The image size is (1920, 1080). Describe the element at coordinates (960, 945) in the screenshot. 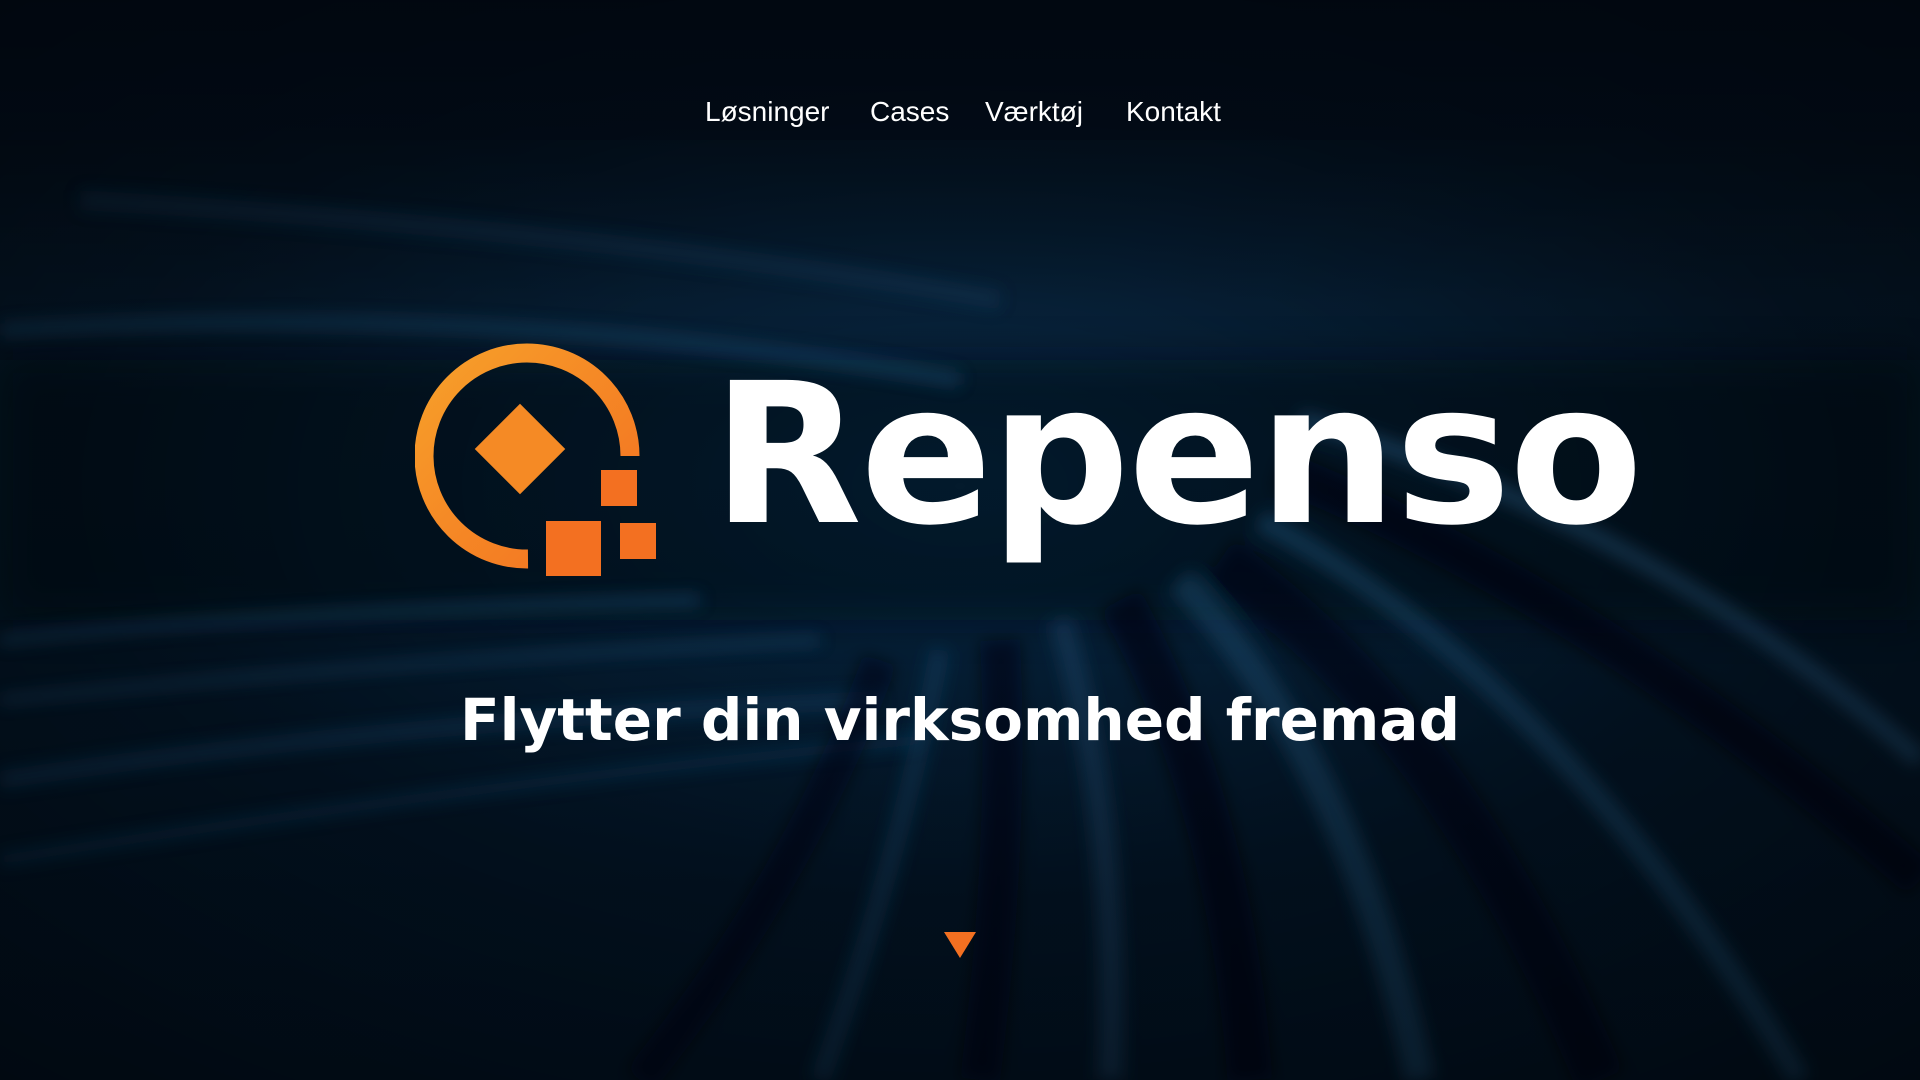

I see `triangle-down-icon` at that location.